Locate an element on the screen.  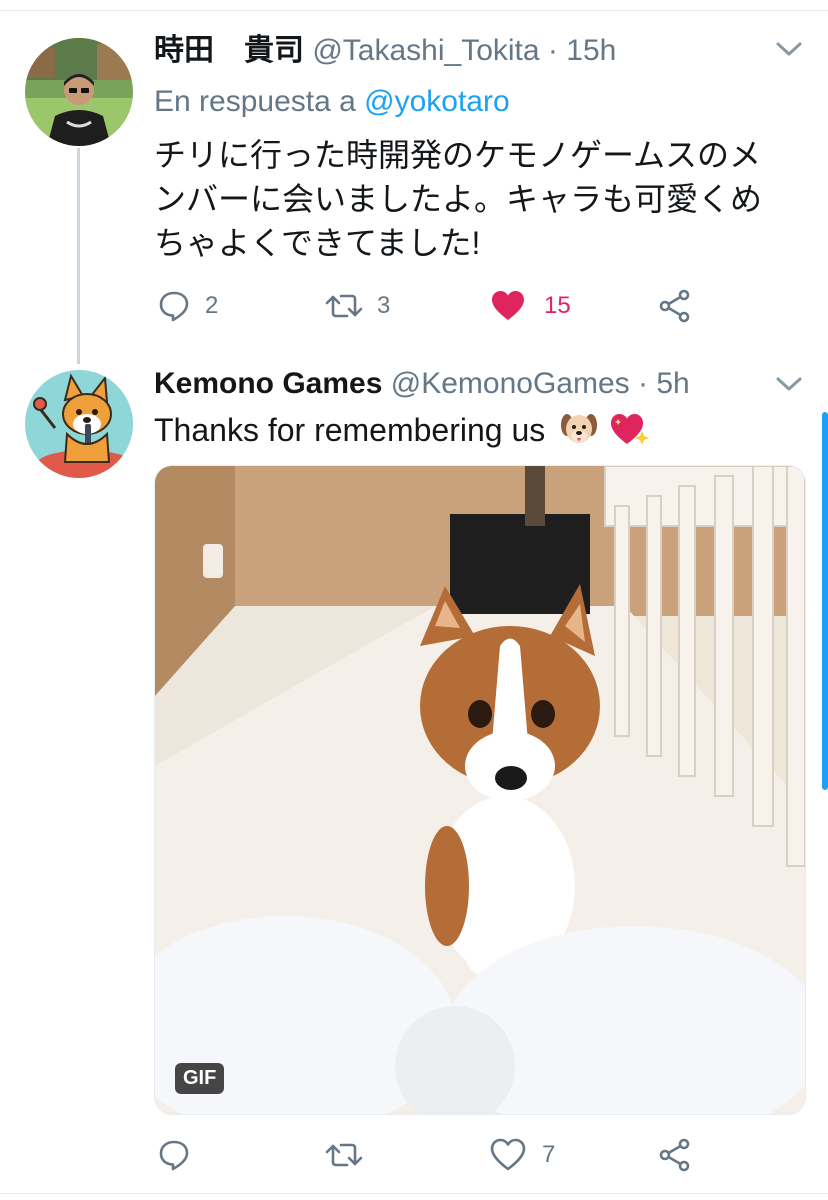
dog-face-emoji is located at coordinates (579, 434).